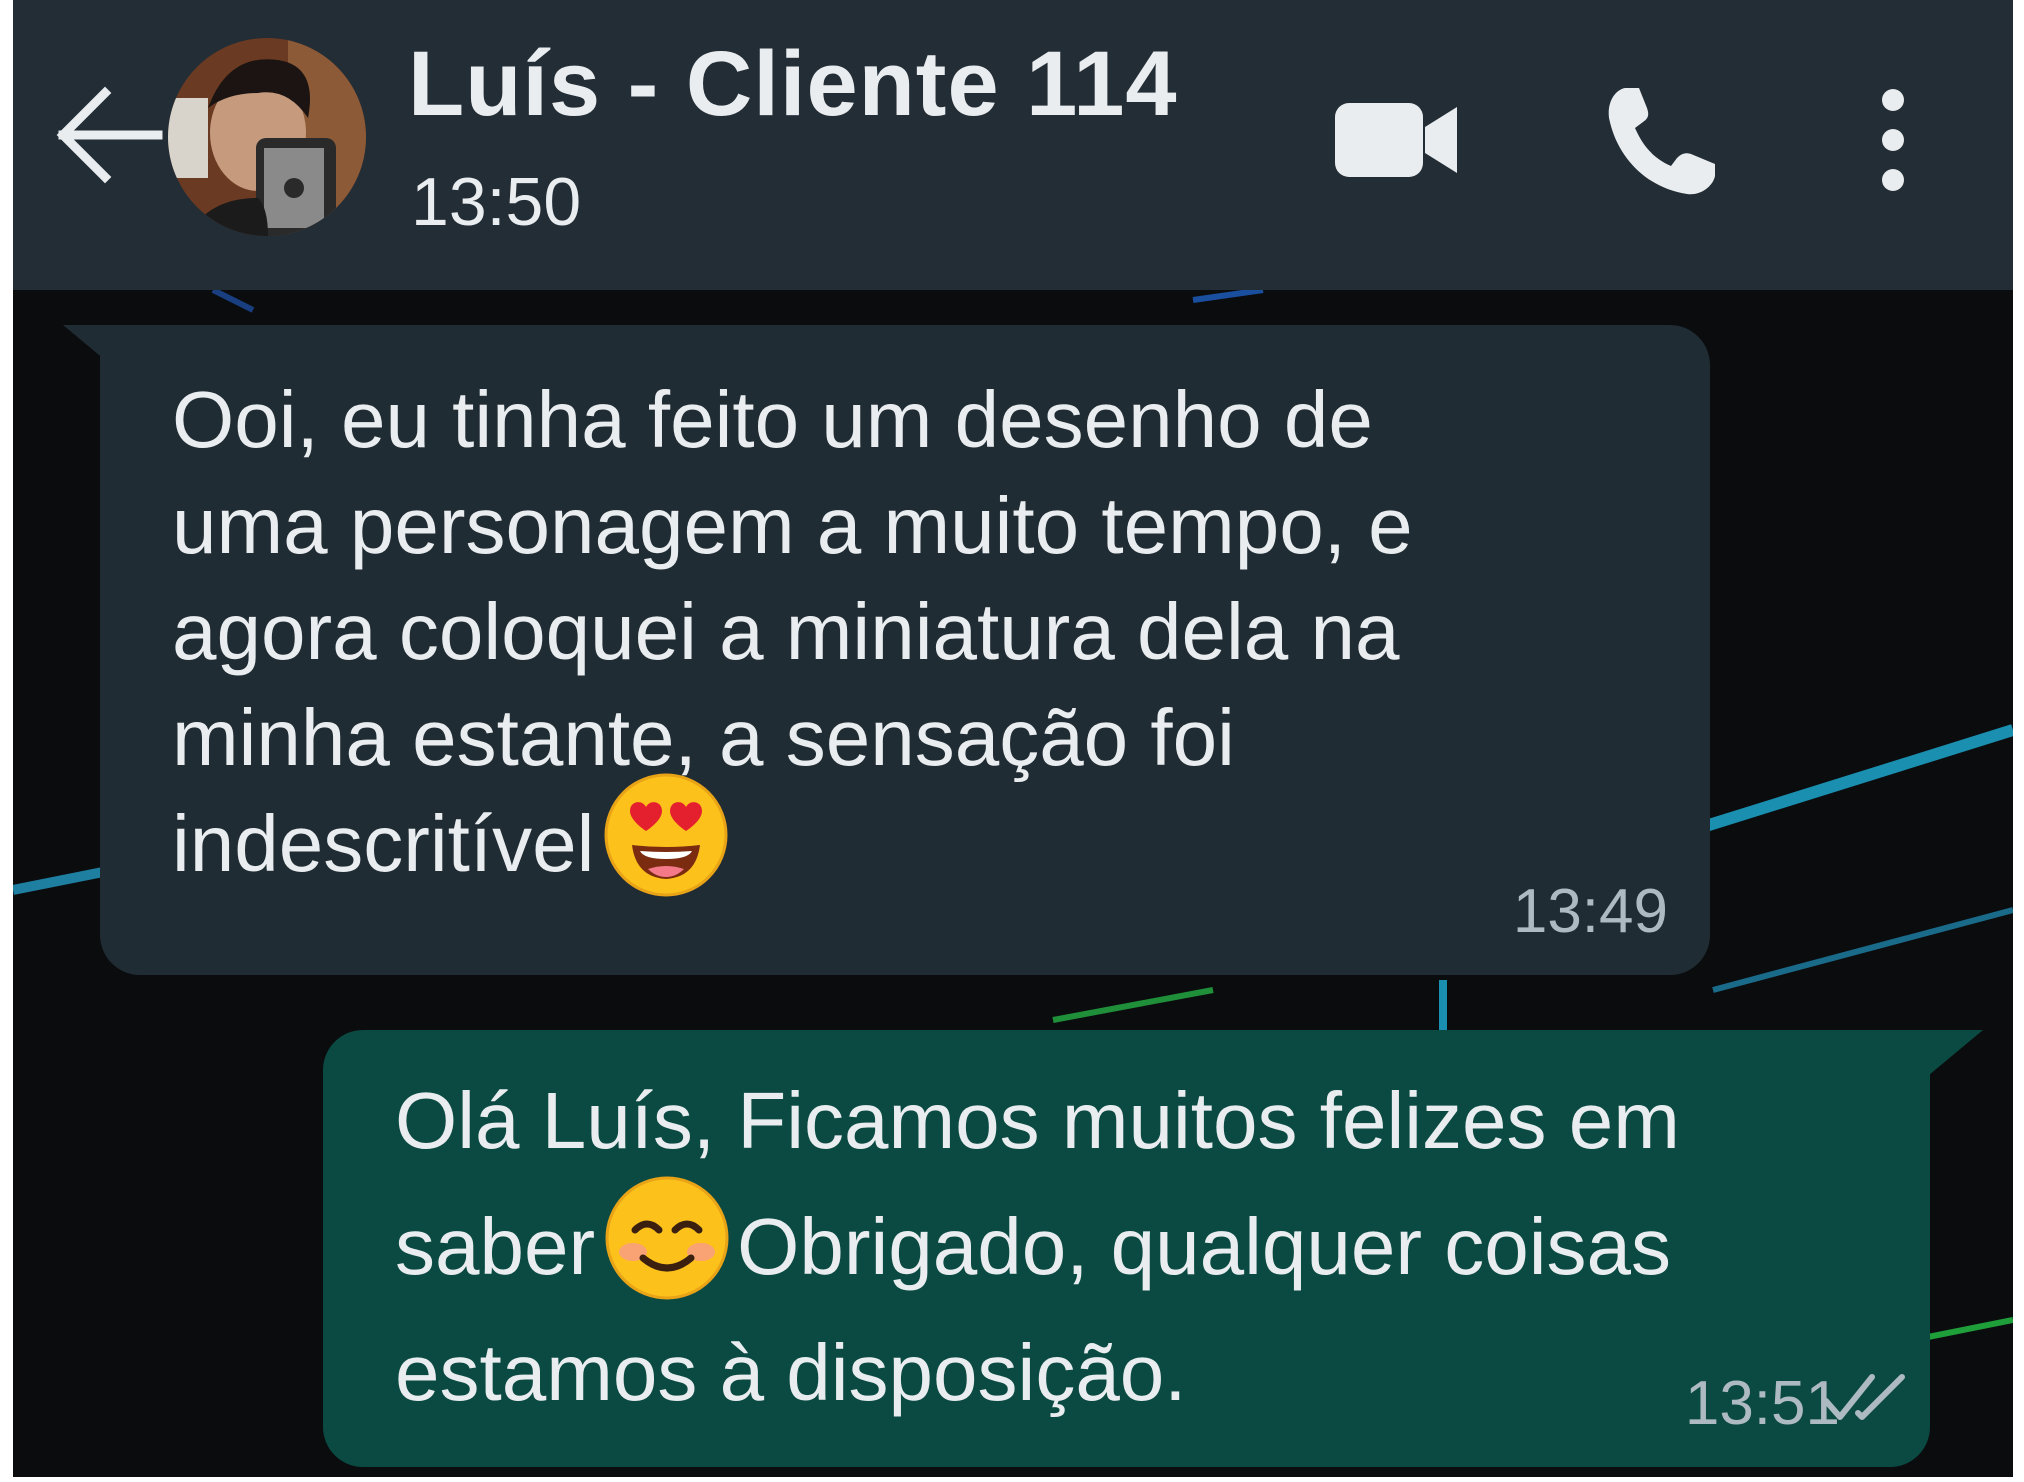  I want to click on message-line: uma personagem a muito tempo, e, so click(792, 525).